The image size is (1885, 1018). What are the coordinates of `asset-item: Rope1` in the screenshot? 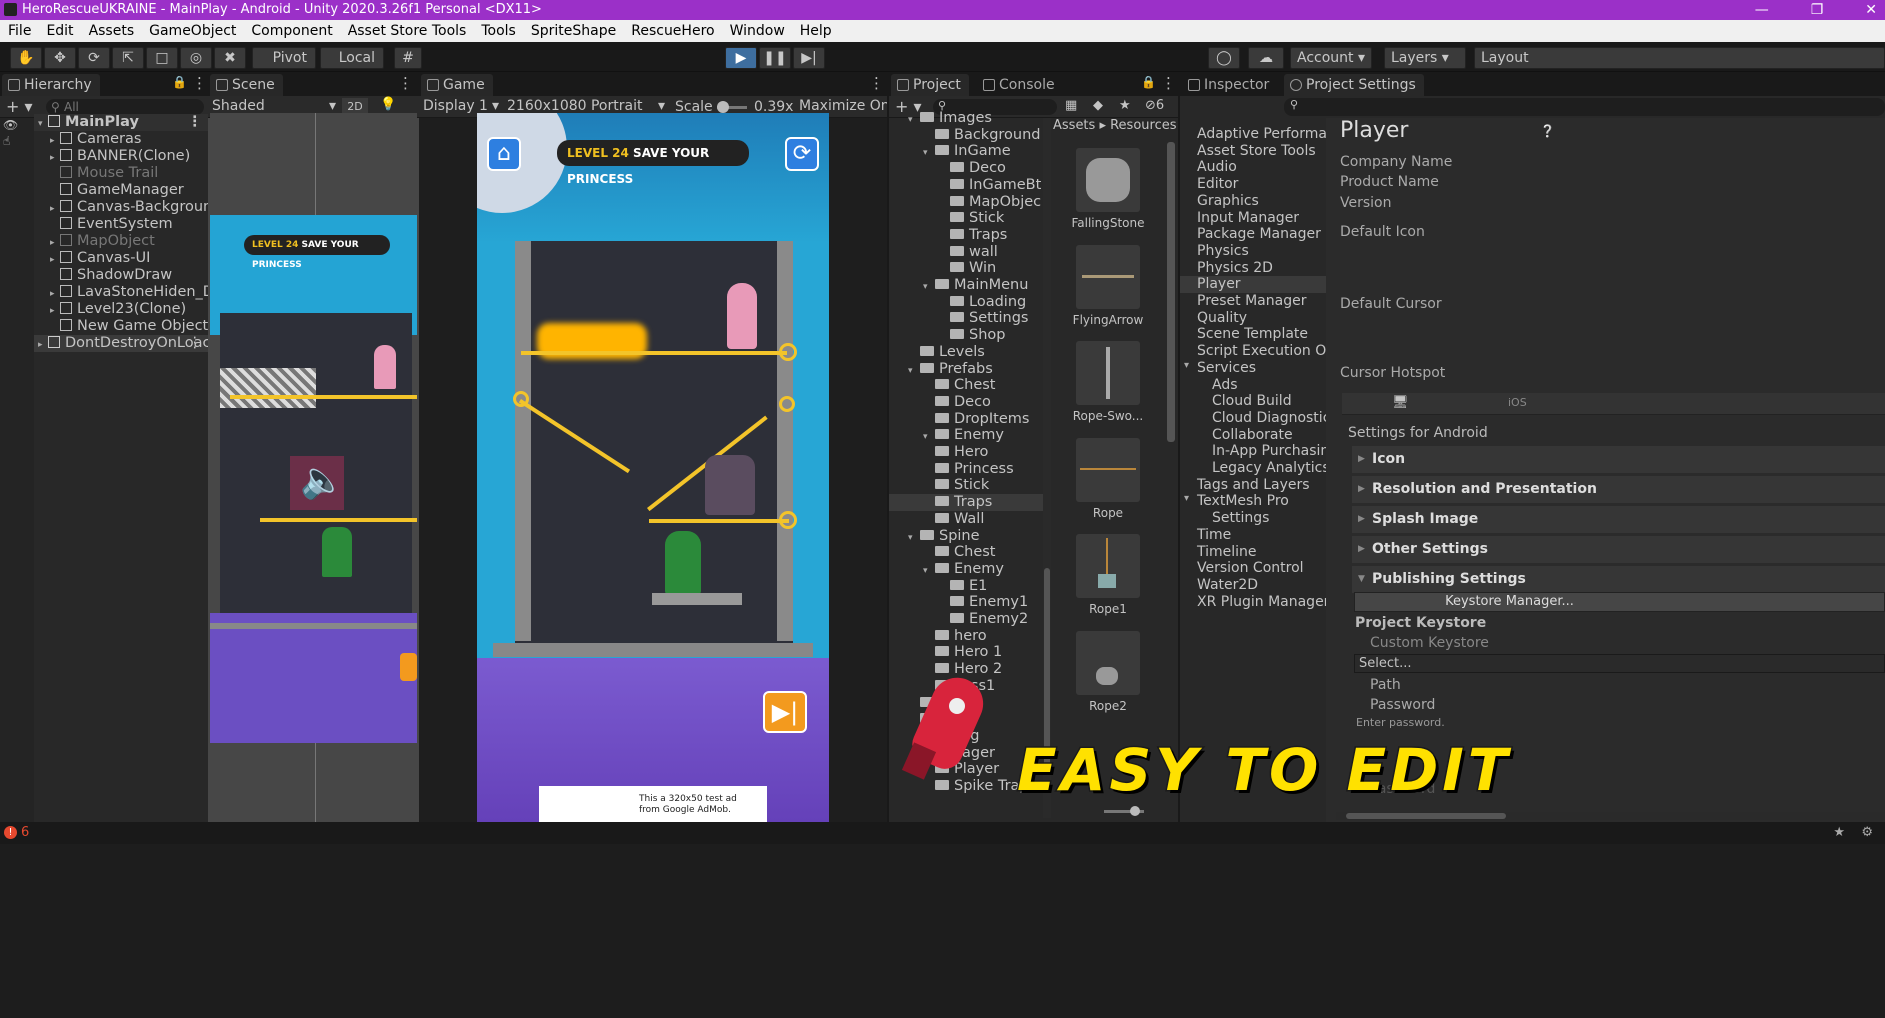 It's located at (1108, 575).